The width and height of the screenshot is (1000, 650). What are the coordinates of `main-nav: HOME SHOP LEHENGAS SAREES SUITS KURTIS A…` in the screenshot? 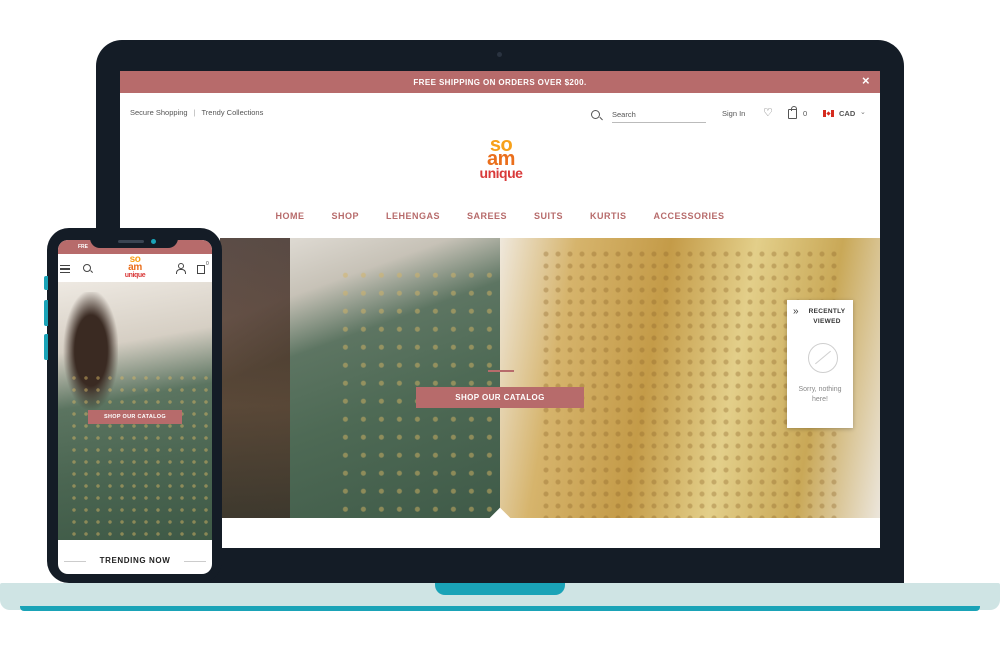 It's located at (500, 216).